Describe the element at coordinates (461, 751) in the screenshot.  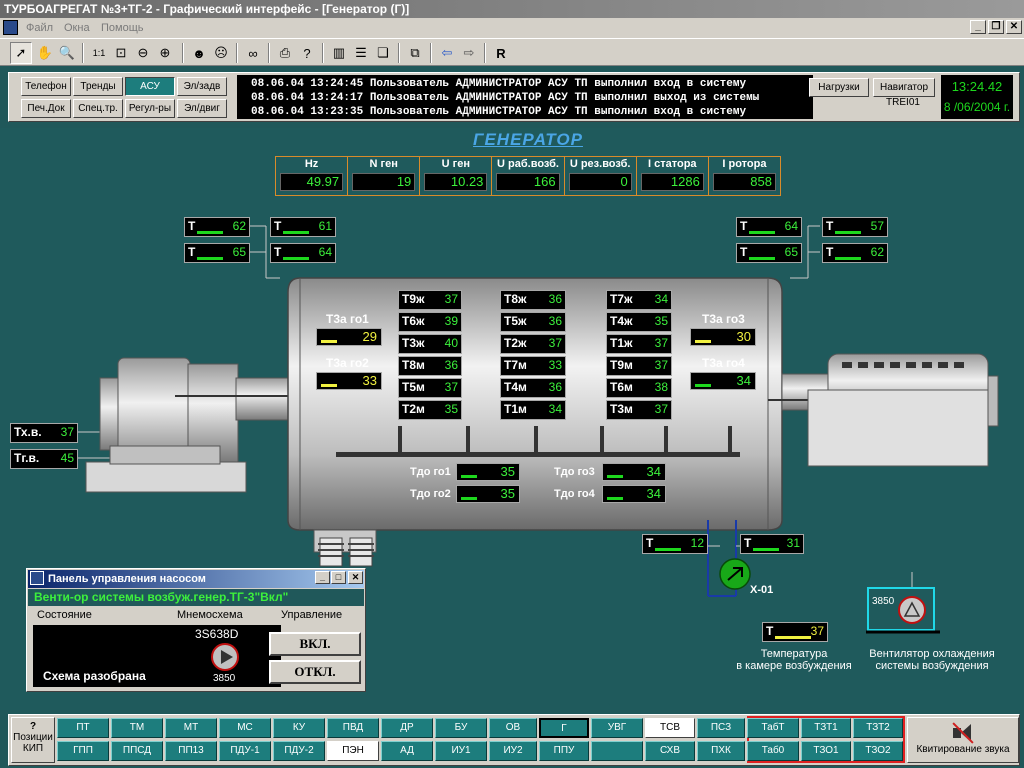
I see `bottom-nav-button: ИУ1` at that location.